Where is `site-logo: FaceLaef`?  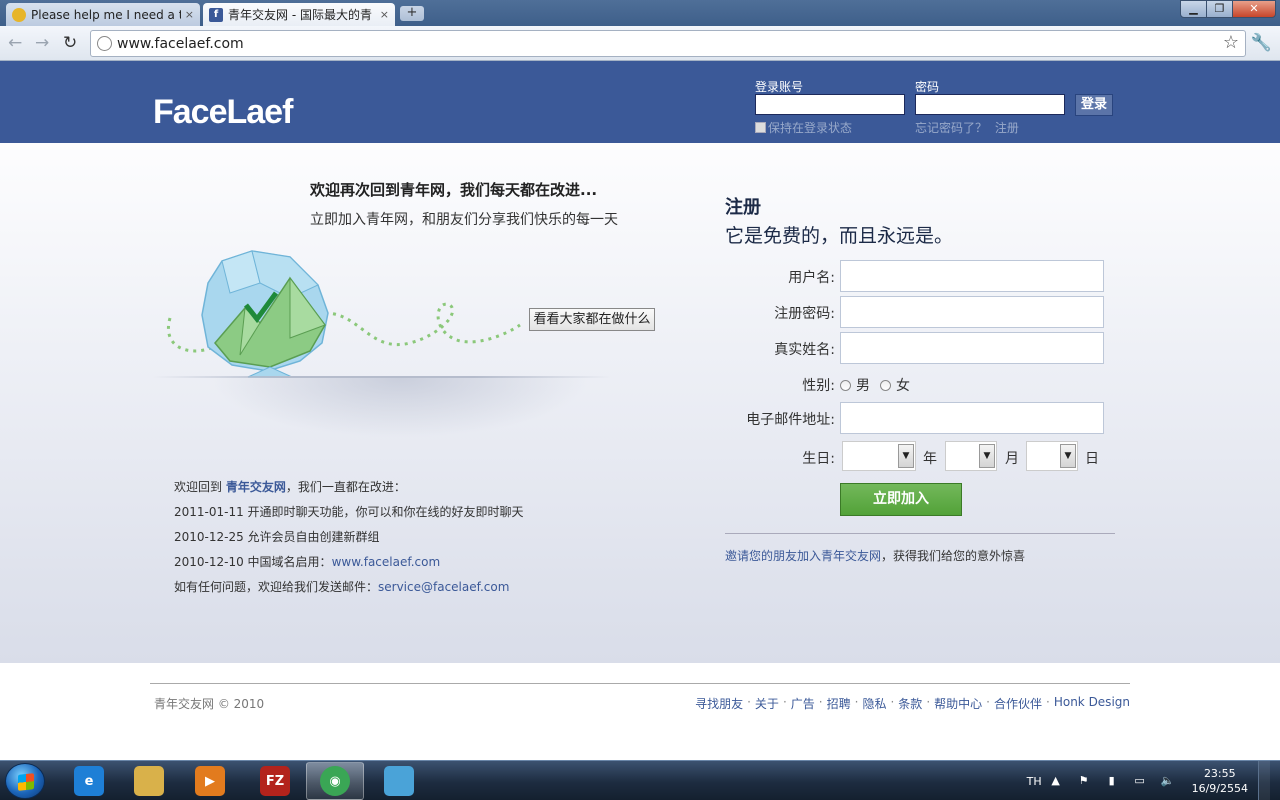
site-logo: FaceLaef is located at coordinates (223, 112).